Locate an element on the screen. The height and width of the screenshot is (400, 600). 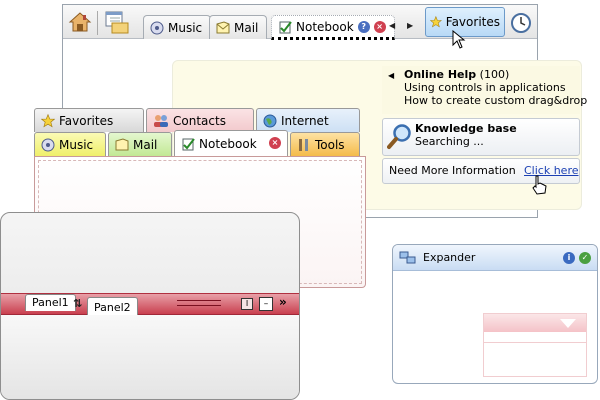
tab-panel2: Panel2 is located at coordinates (112, 307).